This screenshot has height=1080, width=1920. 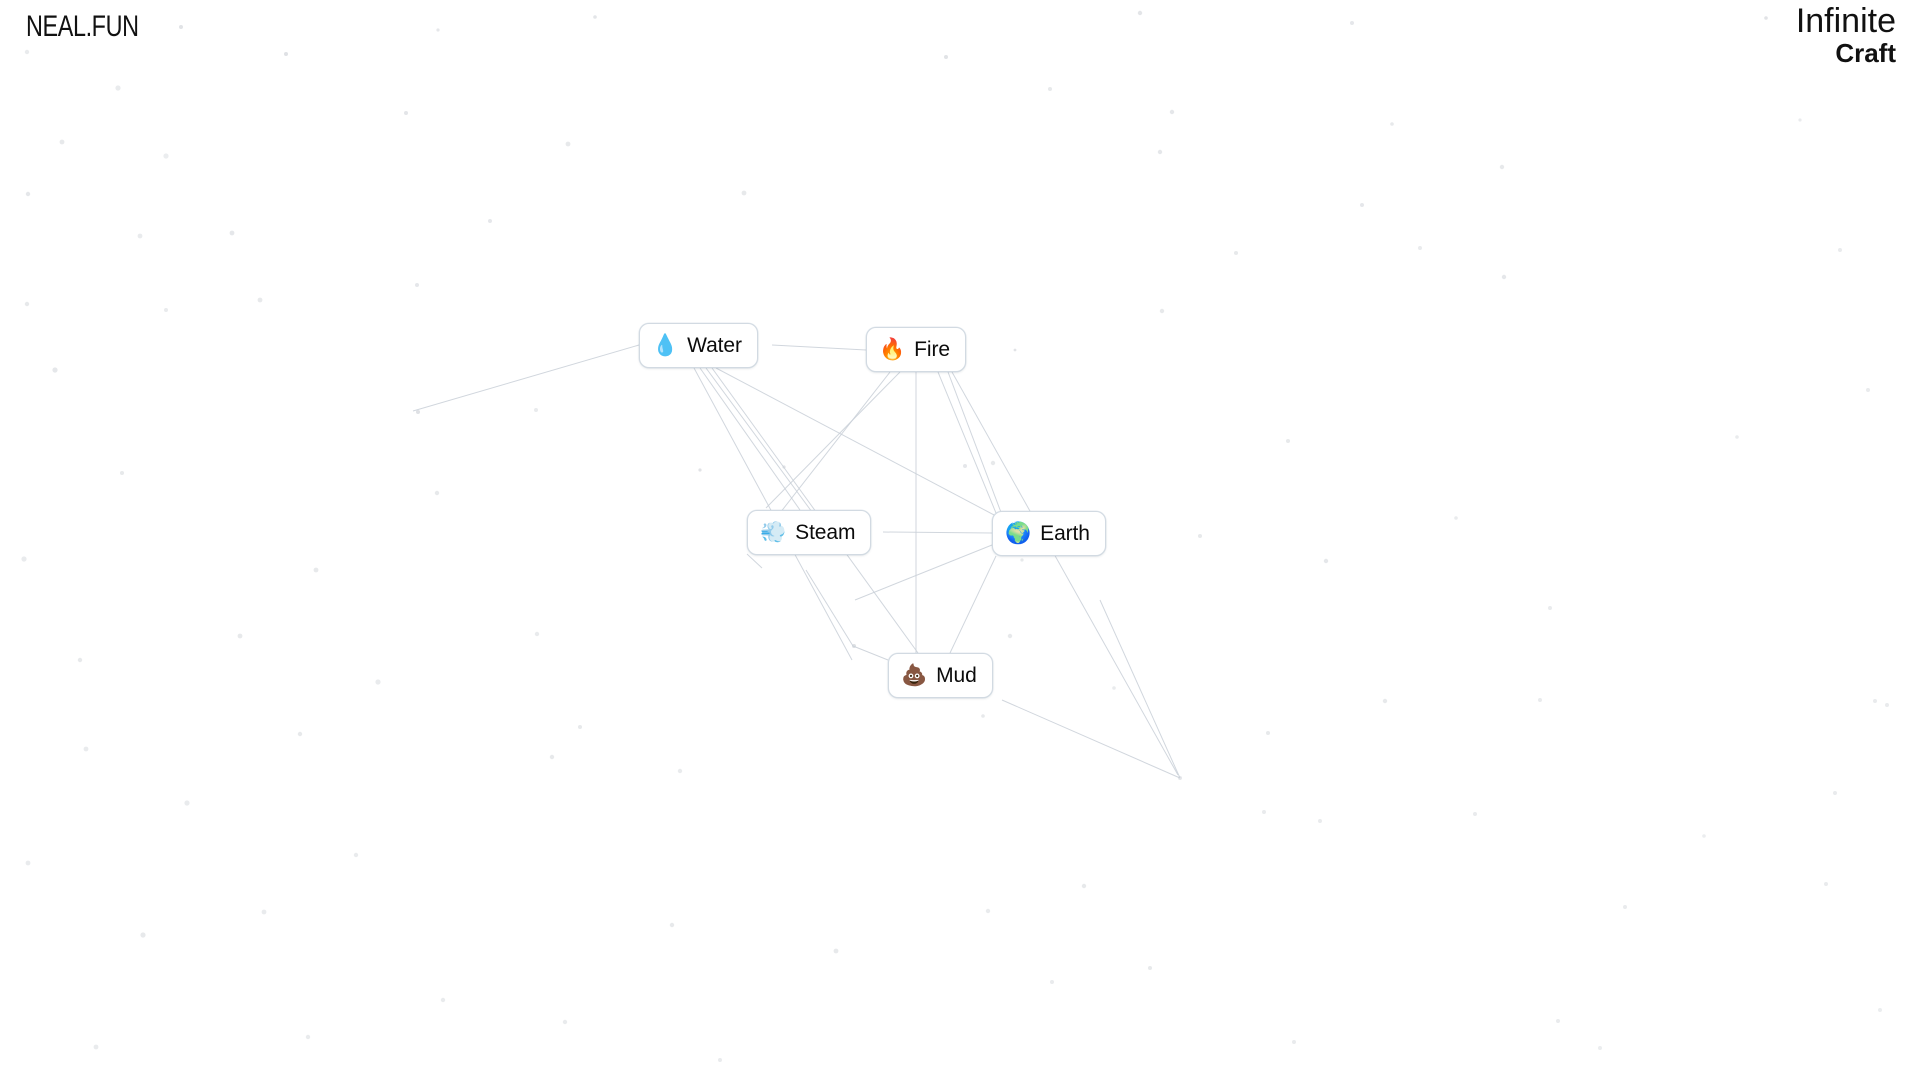 I want to click on element-label: Fire, so click(x=932, y=349).